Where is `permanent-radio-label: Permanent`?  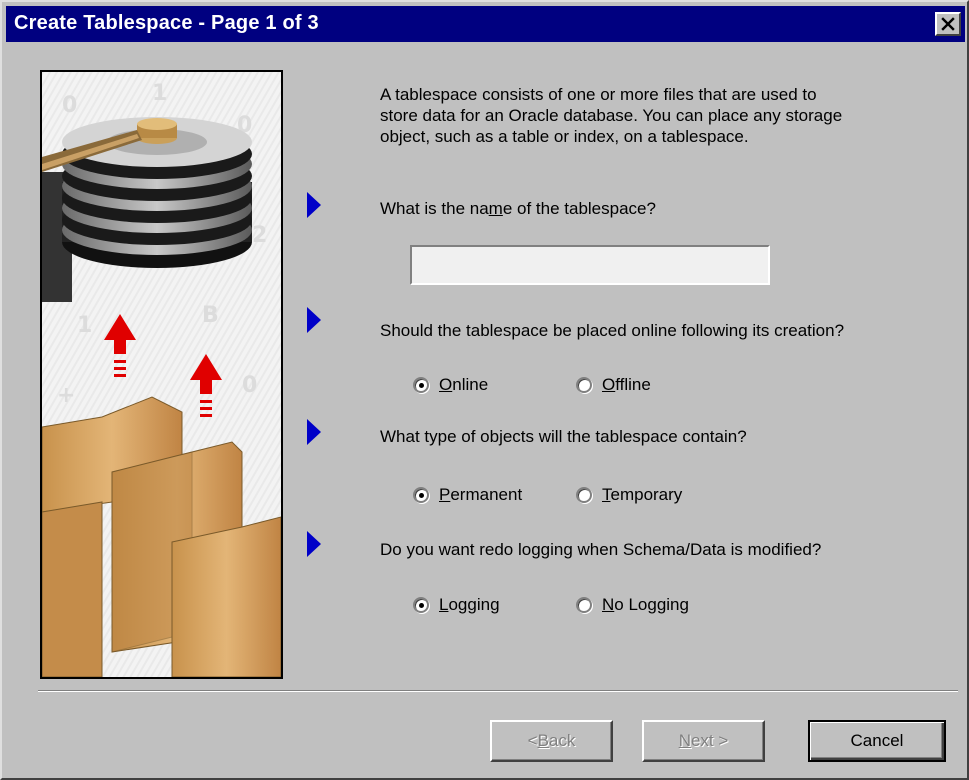 permanent-radio-label: Permanent is located at coordinates (481, 494).